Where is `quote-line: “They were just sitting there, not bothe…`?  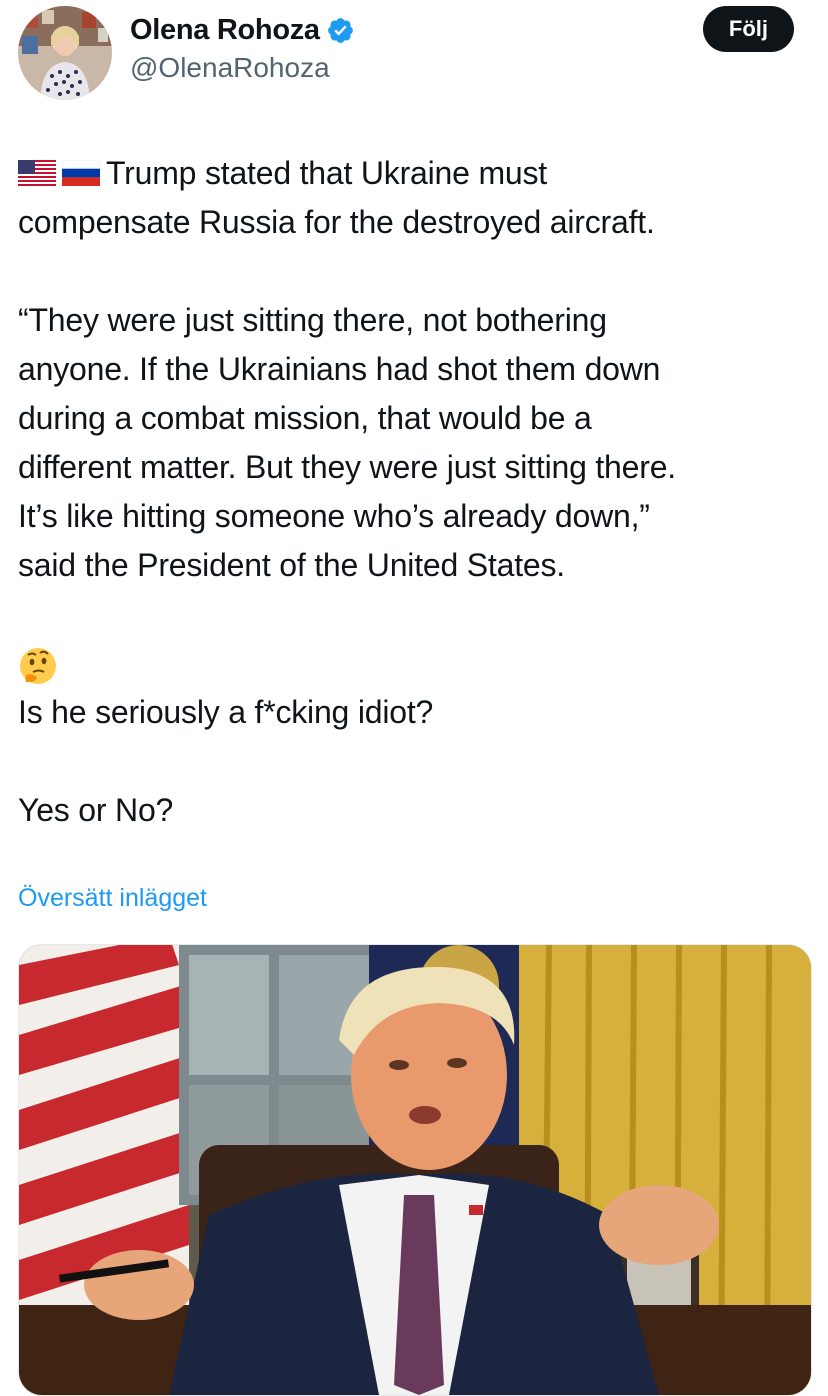 quote-line: “They were just sitting there, not bothe… is located at coordinates (312, 320).